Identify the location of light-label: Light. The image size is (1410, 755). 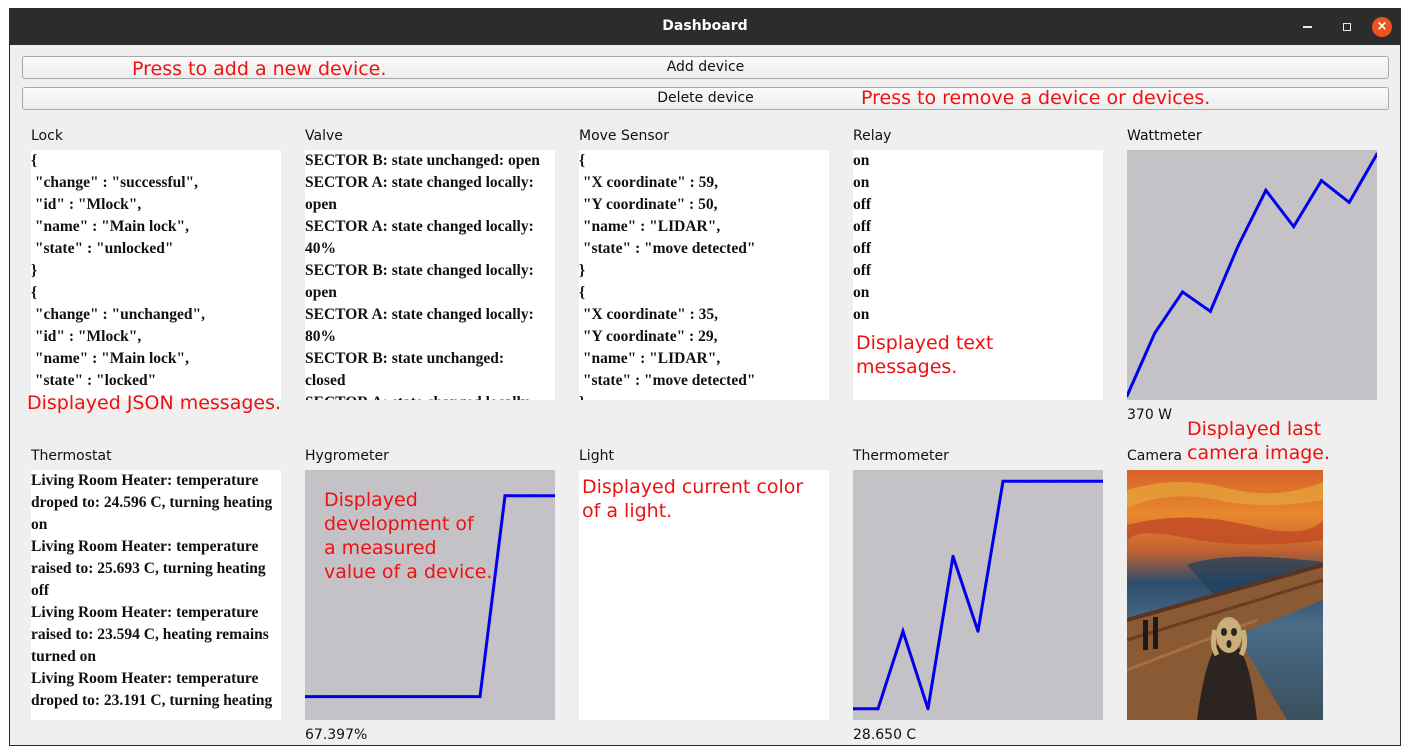
(596, 456).